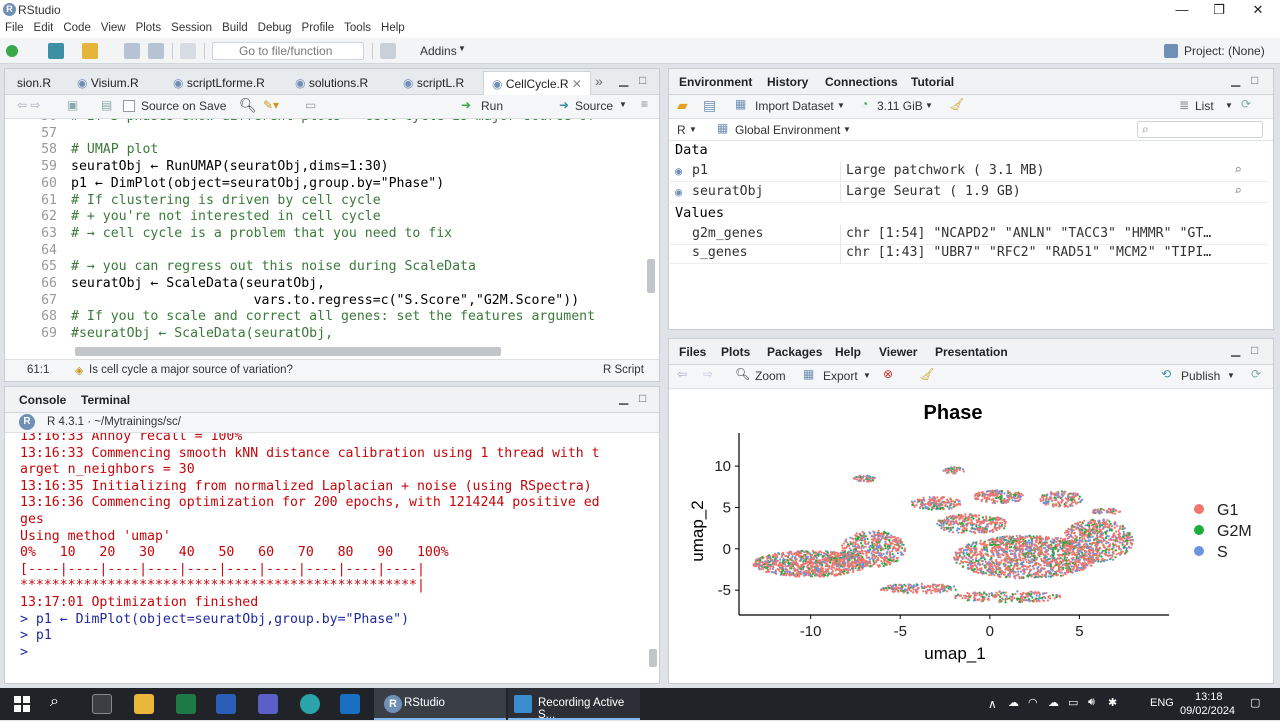 This screenshot has width=1280, height=721. I want to click on tab-viewer: Viewer, so click(898, 352).